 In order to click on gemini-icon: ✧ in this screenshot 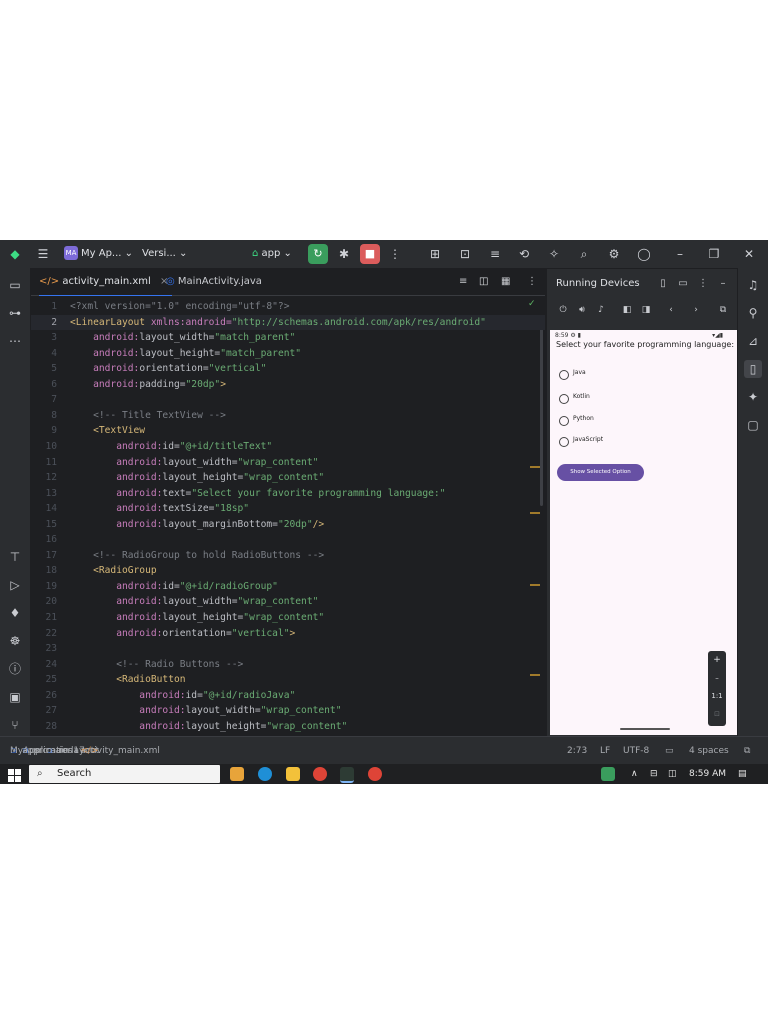, I will do `click(554, 254)`.